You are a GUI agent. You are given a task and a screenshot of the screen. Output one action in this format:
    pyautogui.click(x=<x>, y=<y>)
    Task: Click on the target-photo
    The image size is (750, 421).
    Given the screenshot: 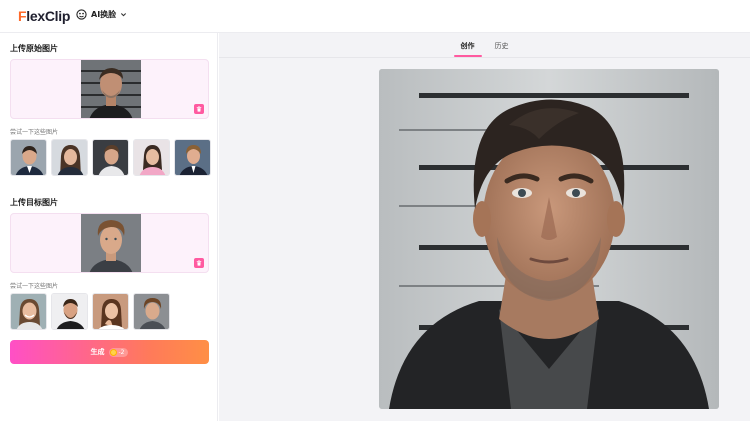 What is the action you would take?
    pyautogui.click(x=111, y=243)
    